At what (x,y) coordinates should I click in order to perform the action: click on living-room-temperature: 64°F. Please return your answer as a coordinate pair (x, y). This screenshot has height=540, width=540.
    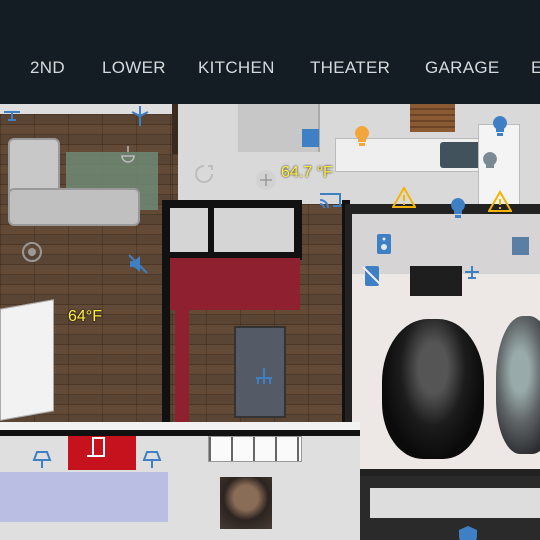
    Looking at the image, I should click on (85, 317).